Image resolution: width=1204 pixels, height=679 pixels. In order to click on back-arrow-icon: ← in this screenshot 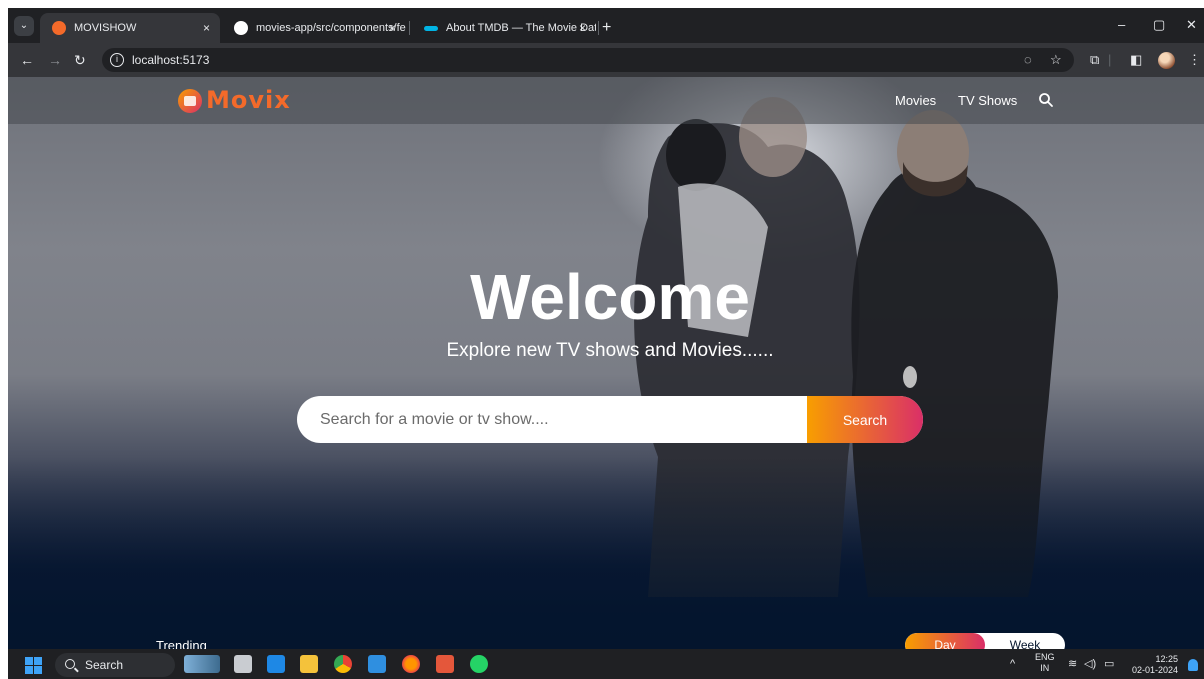, I will do `click(27, 60)`.